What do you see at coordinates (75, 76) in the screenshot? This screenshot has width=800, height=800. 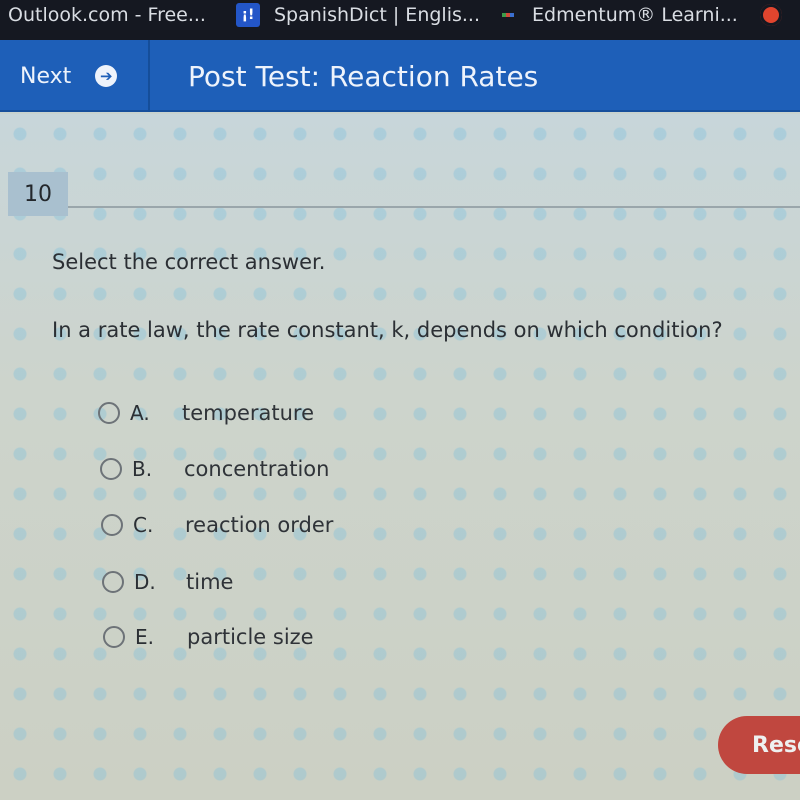 I see `next-button: Next ➔` at bounding box center [75, 76].